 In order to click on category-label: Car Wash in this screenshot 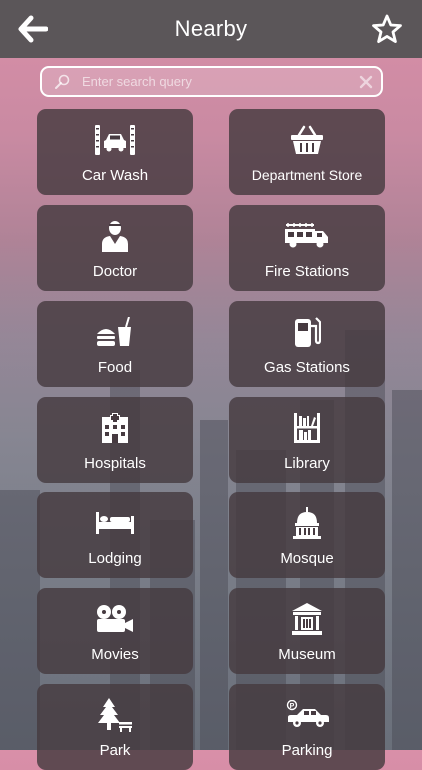, I will do `click(115, 175)`.